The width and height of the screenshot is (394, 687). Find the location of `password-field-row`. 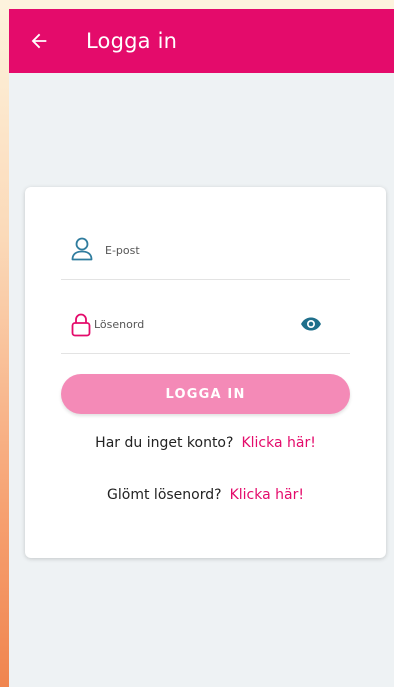

password-field-row is located at coordinates (205, 325).